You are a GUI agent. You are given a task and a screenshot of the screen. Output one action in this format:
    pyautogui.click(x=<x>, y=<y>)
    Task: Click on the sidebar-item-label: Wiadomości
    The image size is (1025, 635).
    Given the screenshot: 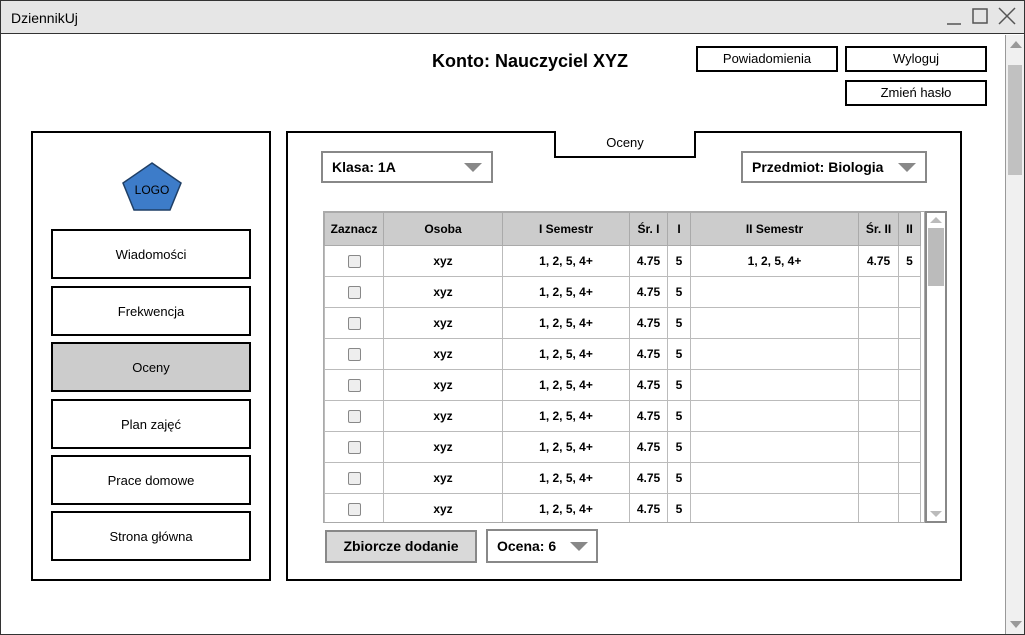 What is the action you would take?
    pyautogui.click(x=151, y=254)
    